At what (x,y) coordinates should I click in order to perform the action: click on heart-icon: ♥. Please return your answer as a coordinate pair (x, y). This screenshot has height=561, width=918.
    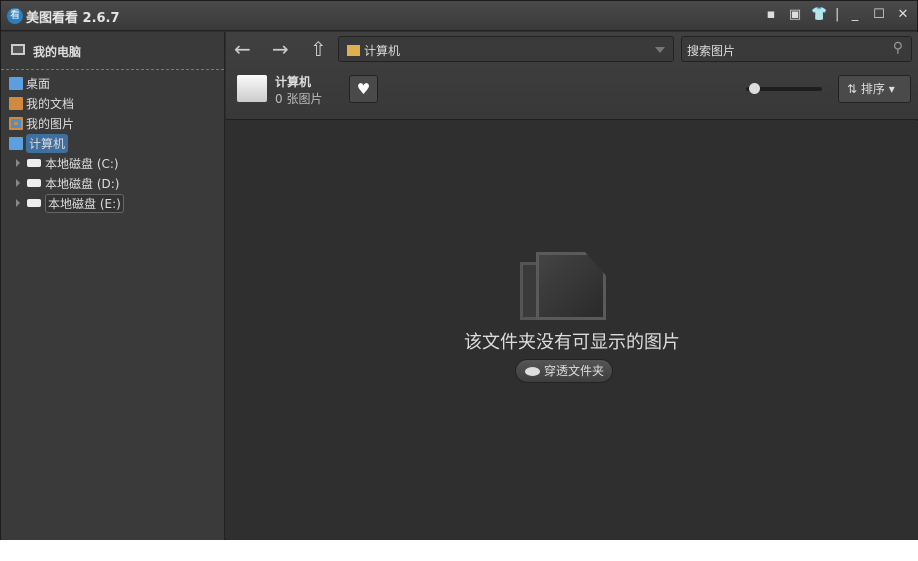
    Looking at the image, I should click on (363, 89).